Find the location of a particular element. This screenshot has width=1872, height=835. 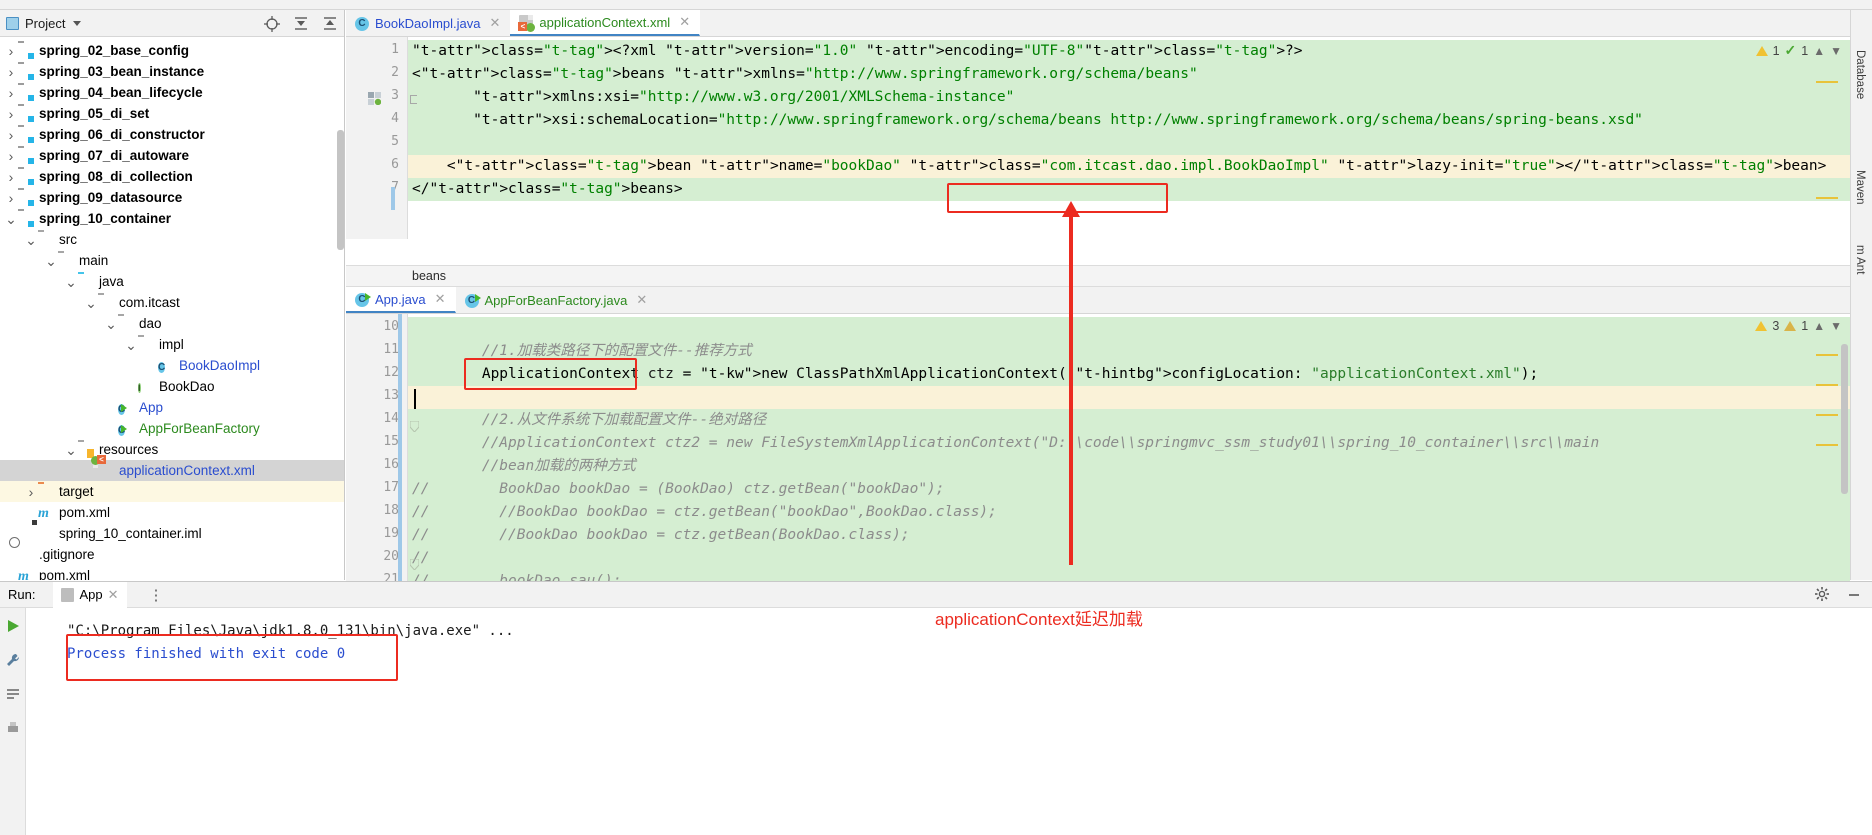

code-line: //2.从文件系统下加载配置文件--绝对路径 is located at coordinates (589, 420).